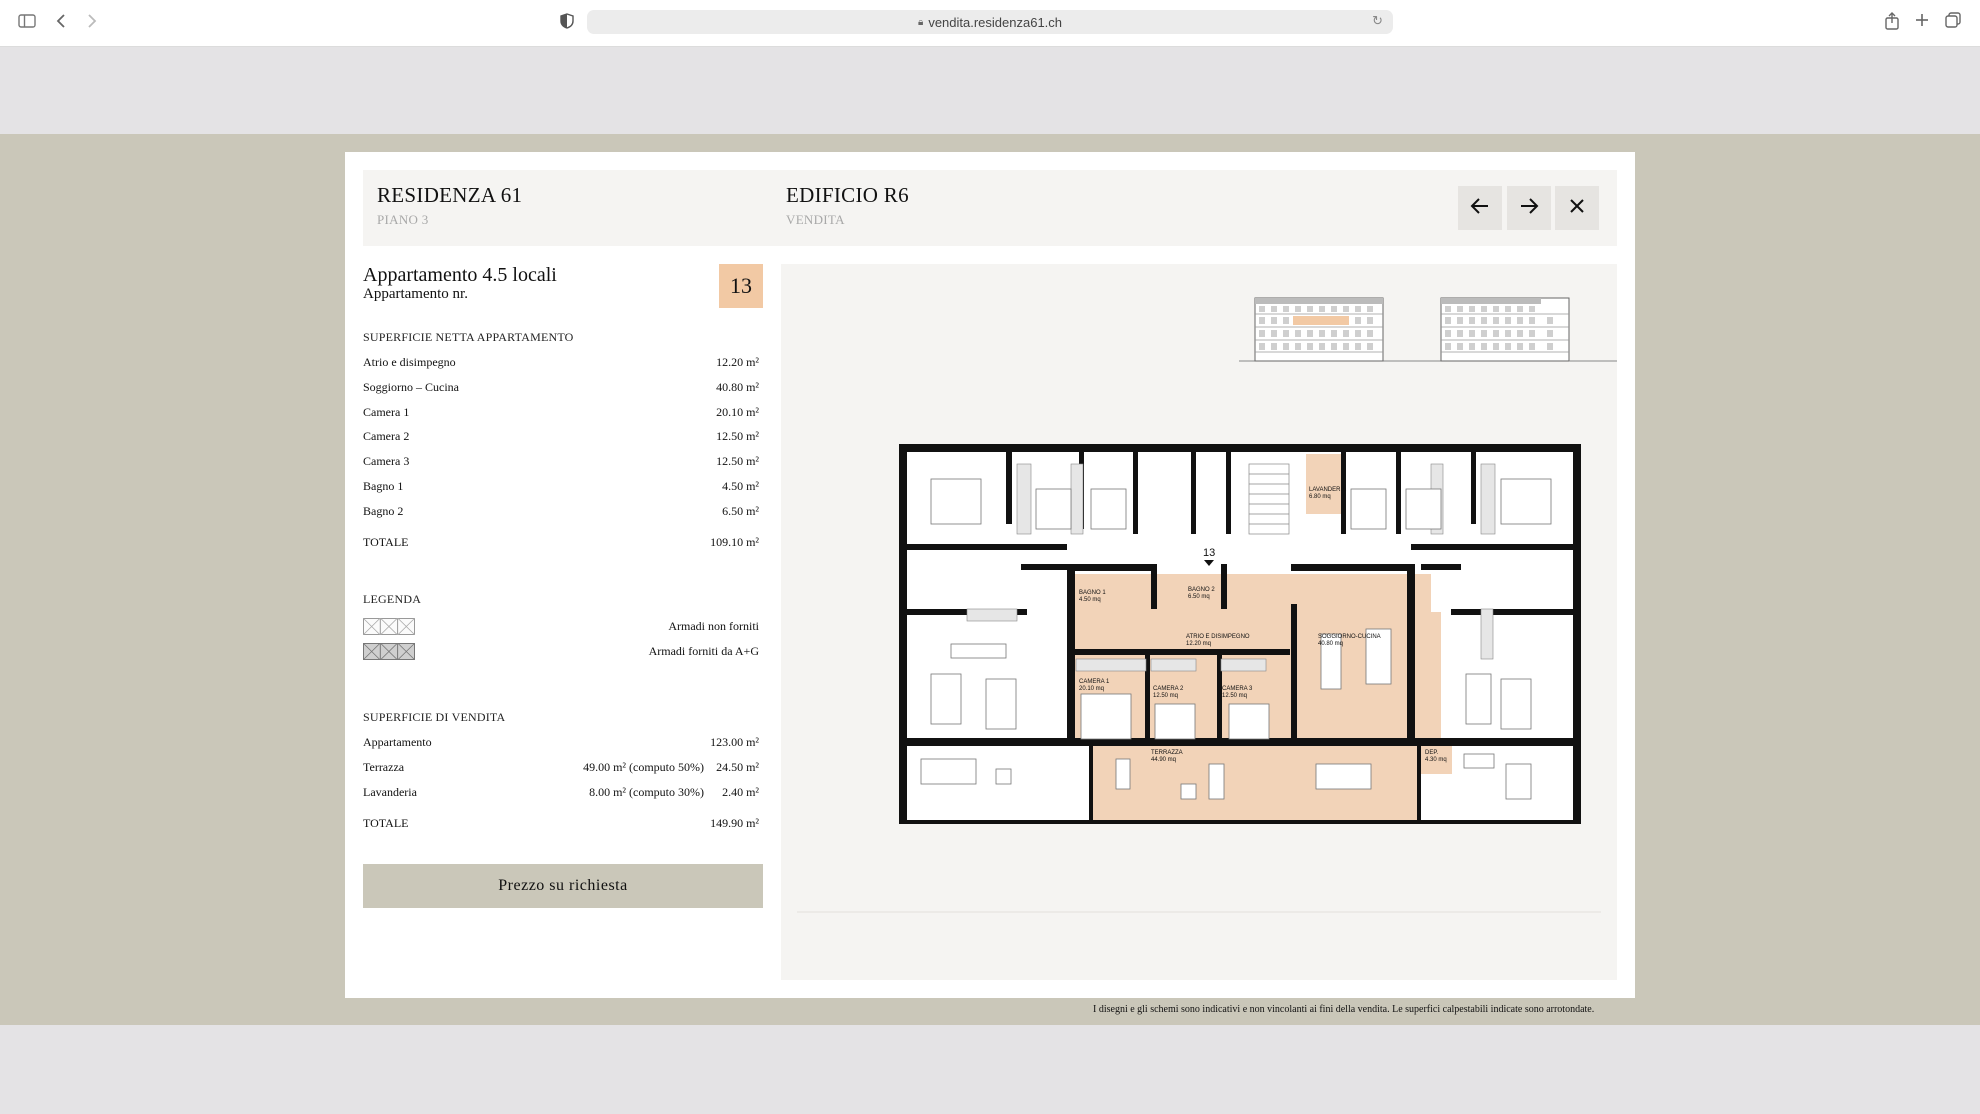 The width and height of the screenshot is (1980, 1114). Describe the element at coordinates (1528, 329) in the screenshot. I see `building-elevation-right` at that location.